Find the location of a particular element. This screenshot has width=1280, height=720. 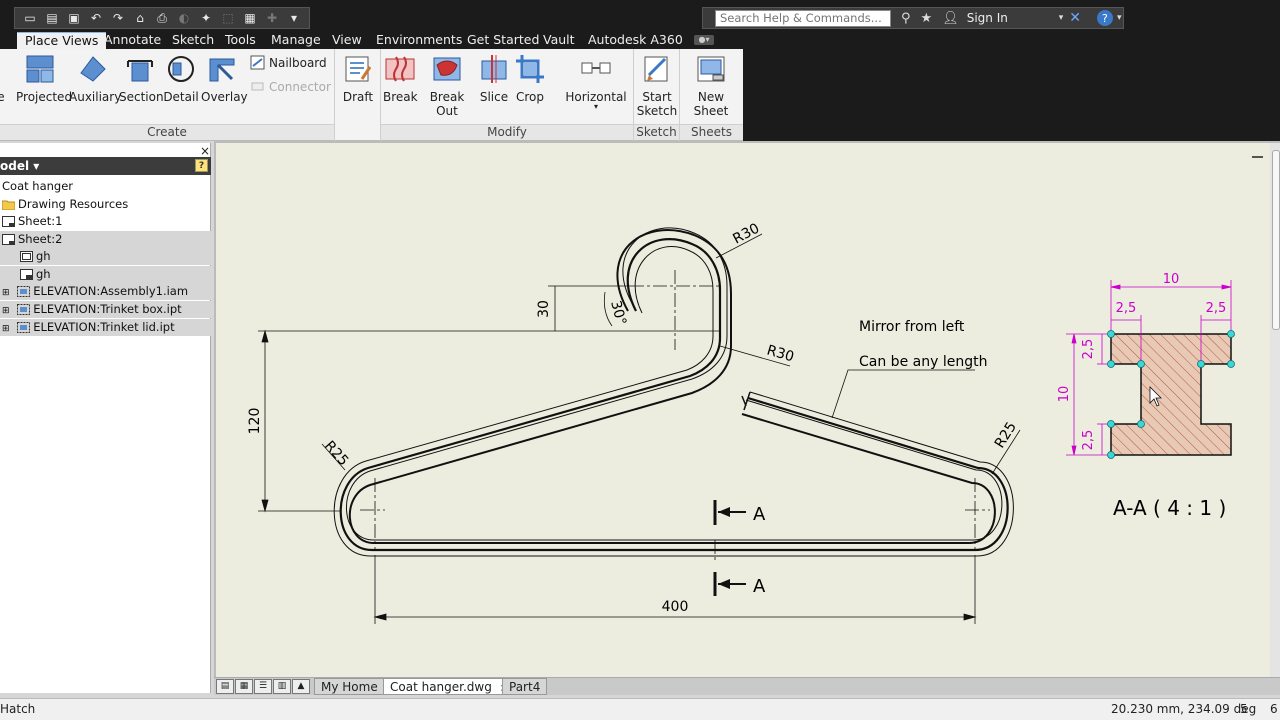

tab-tools: Tools is located at coordinates (240, 40).